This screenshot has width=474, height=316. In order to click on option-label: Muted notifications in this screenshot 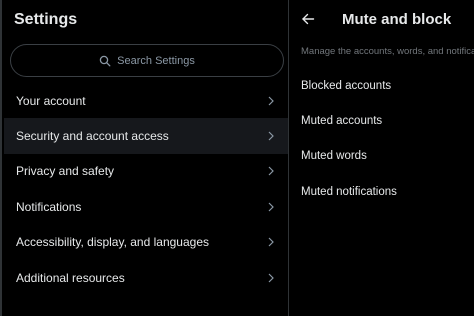, I will do `click(349, 191)`.